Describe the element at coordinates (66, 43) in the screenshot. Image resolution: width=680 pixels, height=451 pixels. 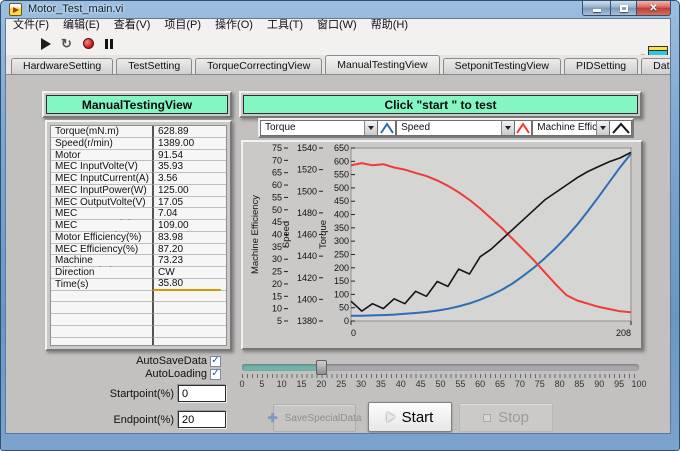
I see `run-continuously-button: ↻` at that location.